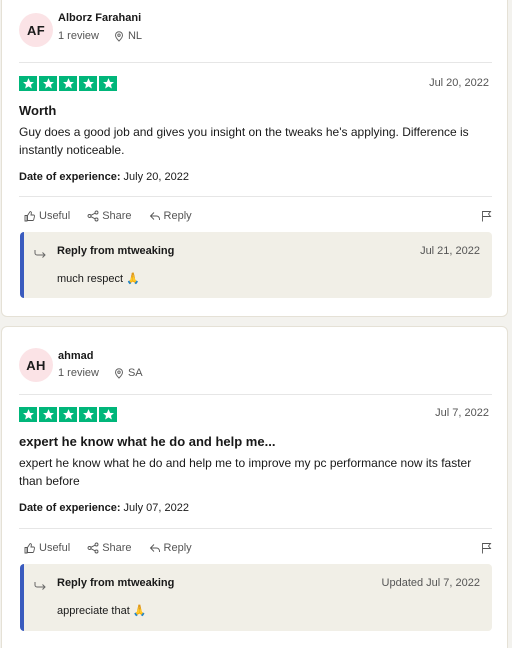  I want to click on avatar: AF, so click(36, 30).